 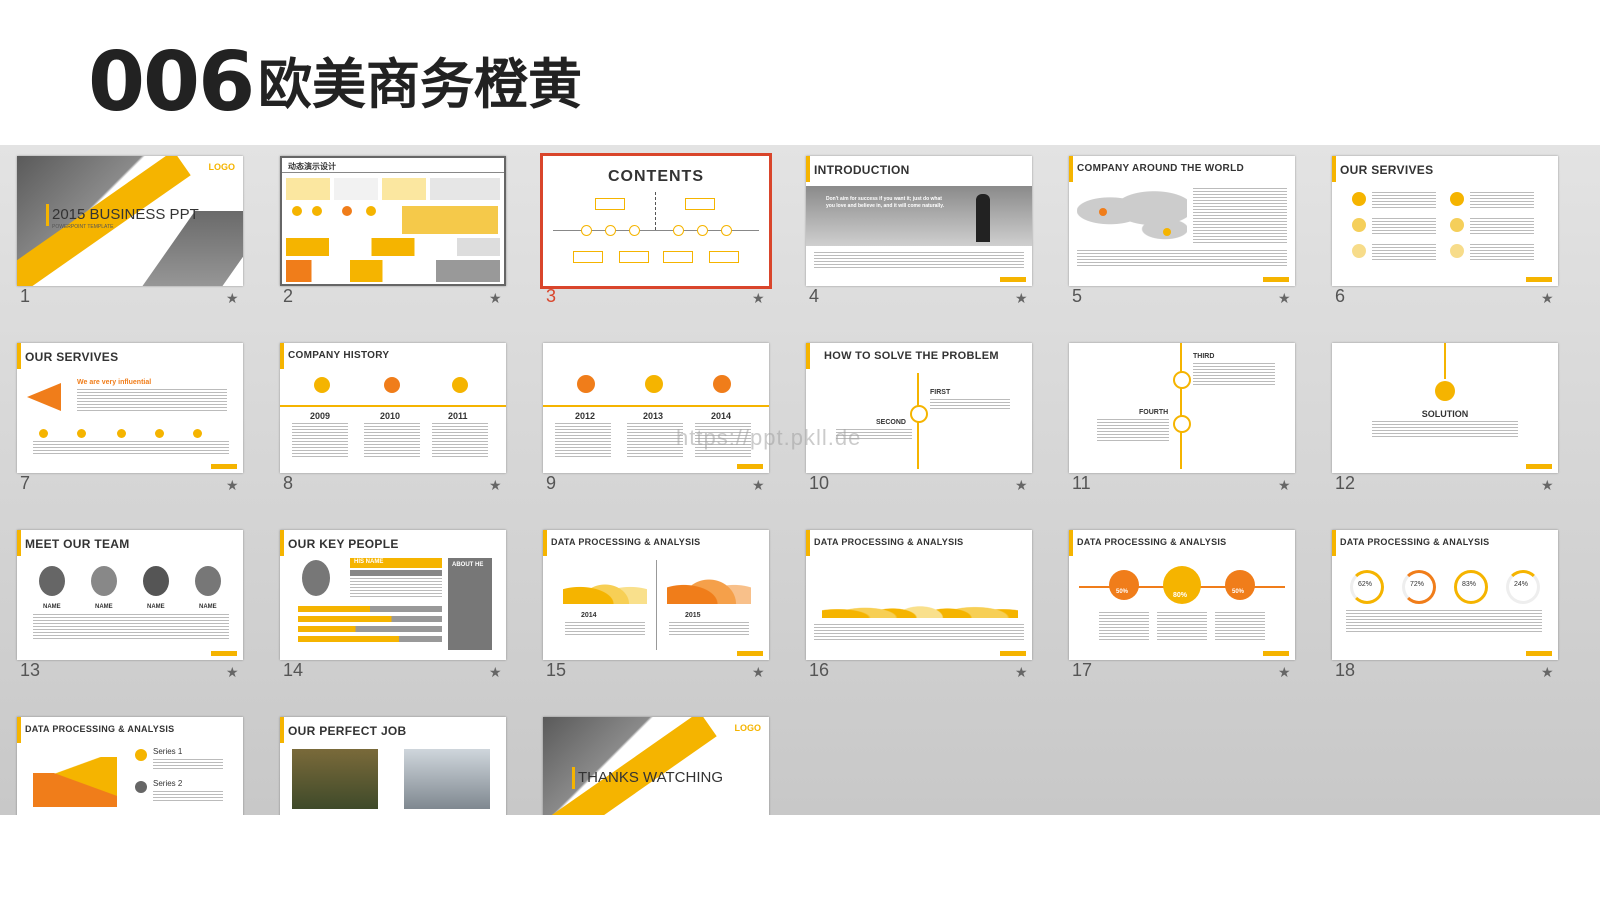 I want to click on slide-thumbnail-21: THANKS WATCHING LOGO, so click(x=656, y=766).